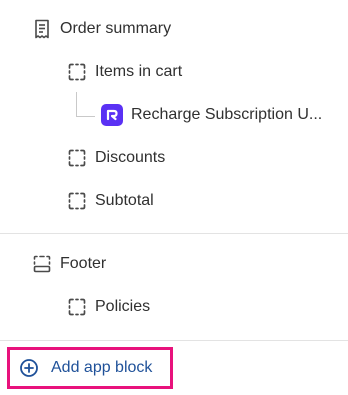  I want to click on tree-connector, so click(85, 104).